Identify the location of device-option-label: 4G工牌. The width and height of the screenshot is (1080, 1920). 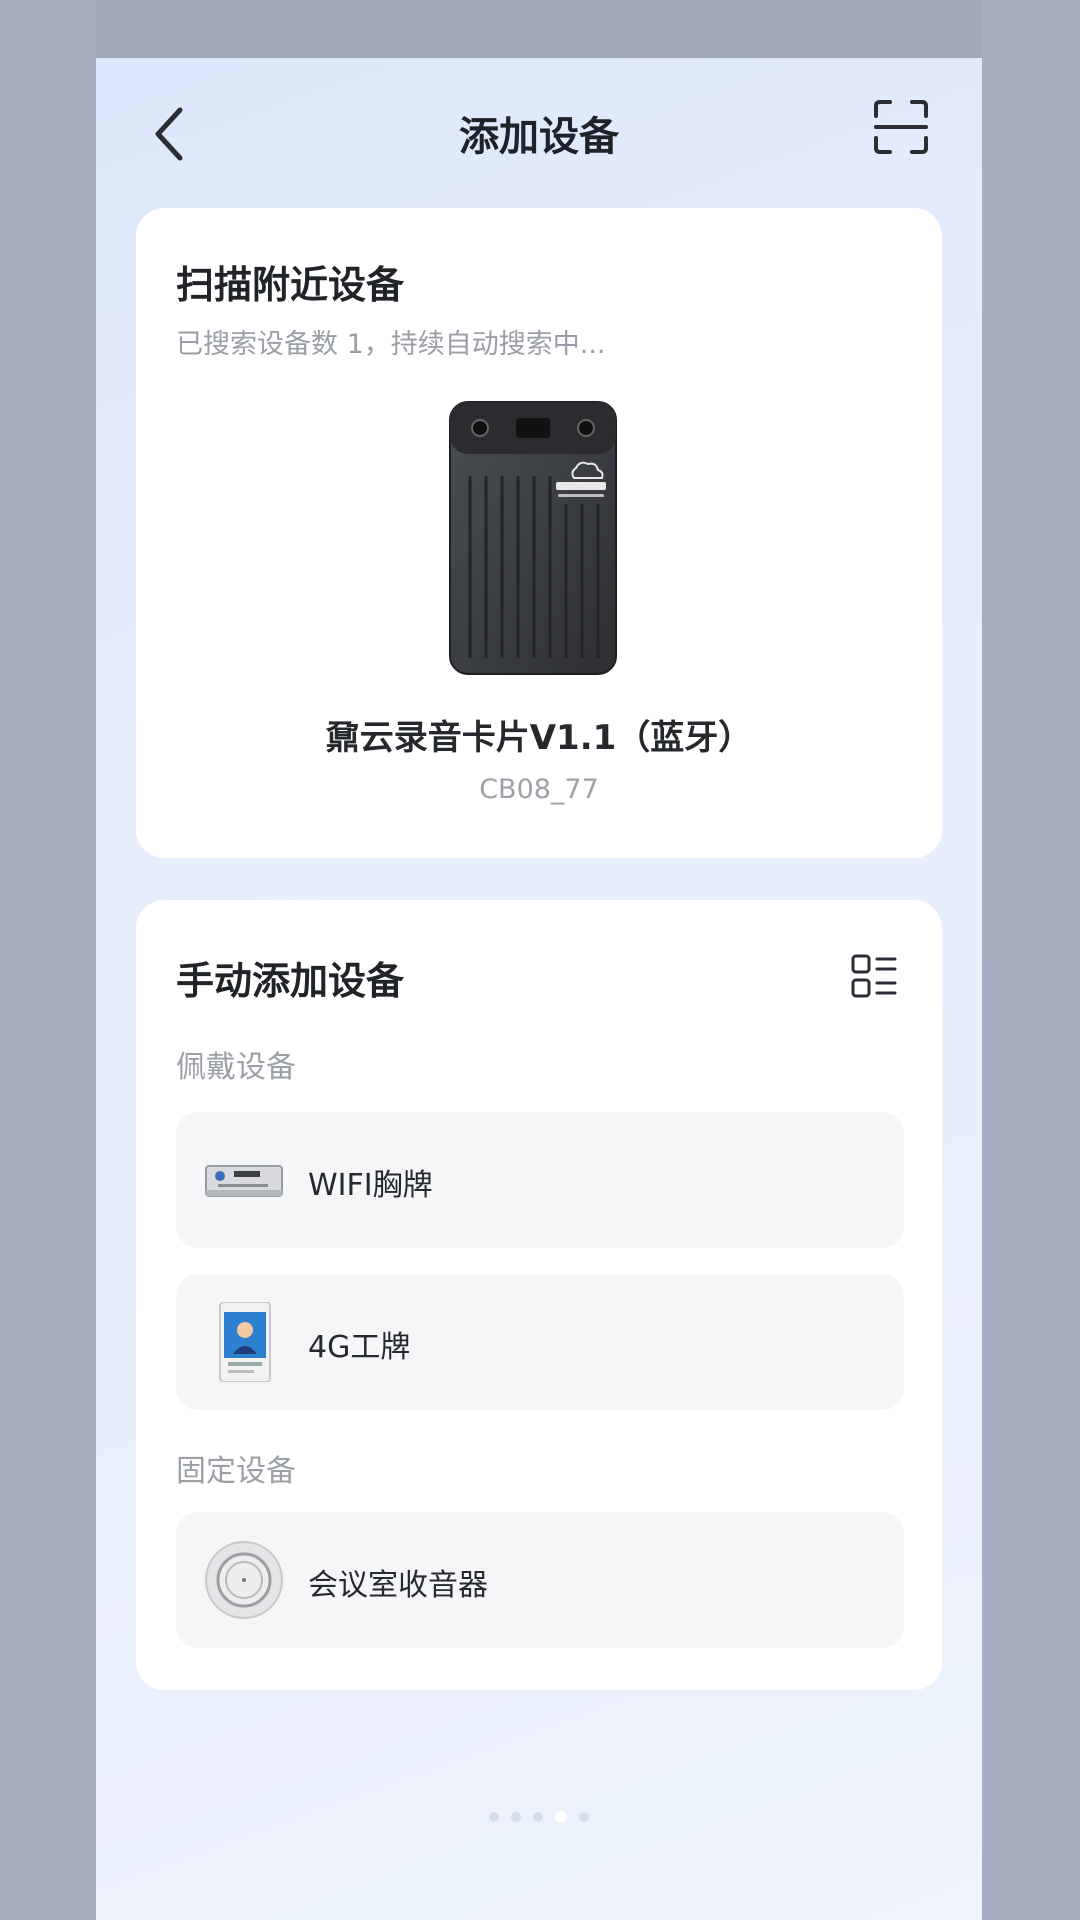
(359, 1347).